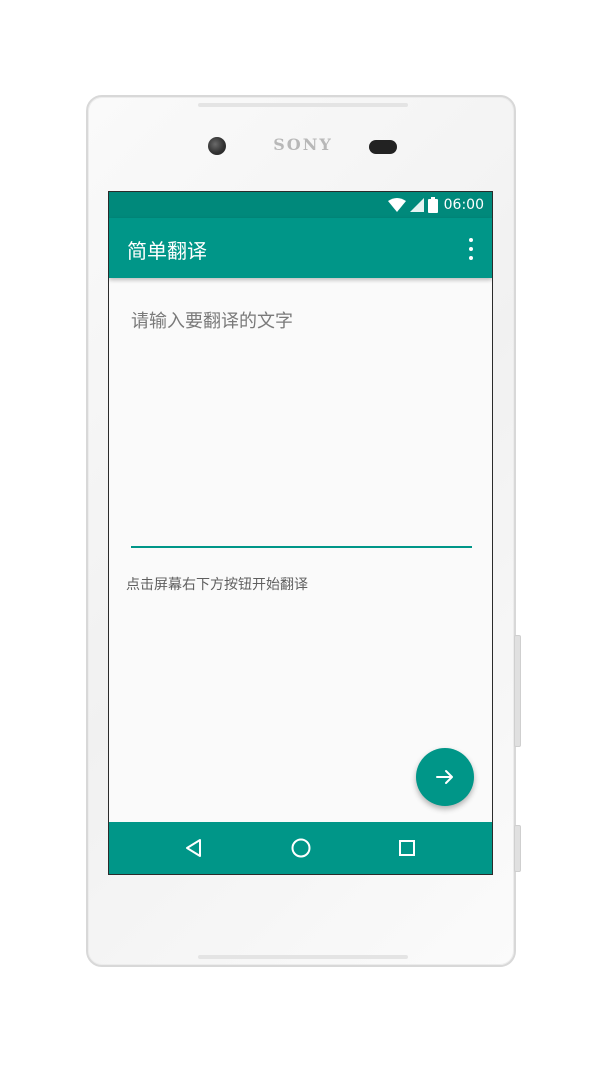 The image size is (600, 1067). I want to click on nav-recents-button, so click(407, 848).